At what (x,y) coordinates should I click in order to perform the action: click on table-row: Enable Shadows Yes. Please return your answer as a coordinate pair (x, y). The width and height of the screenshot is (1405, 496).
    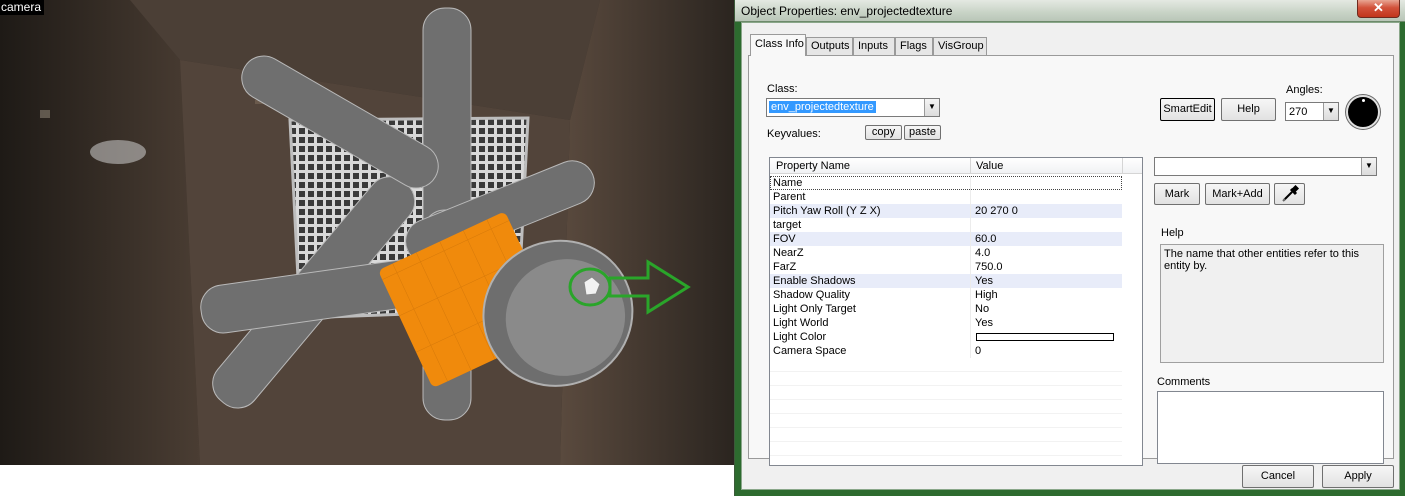
    Looking at the image, I should click on (946, 281).